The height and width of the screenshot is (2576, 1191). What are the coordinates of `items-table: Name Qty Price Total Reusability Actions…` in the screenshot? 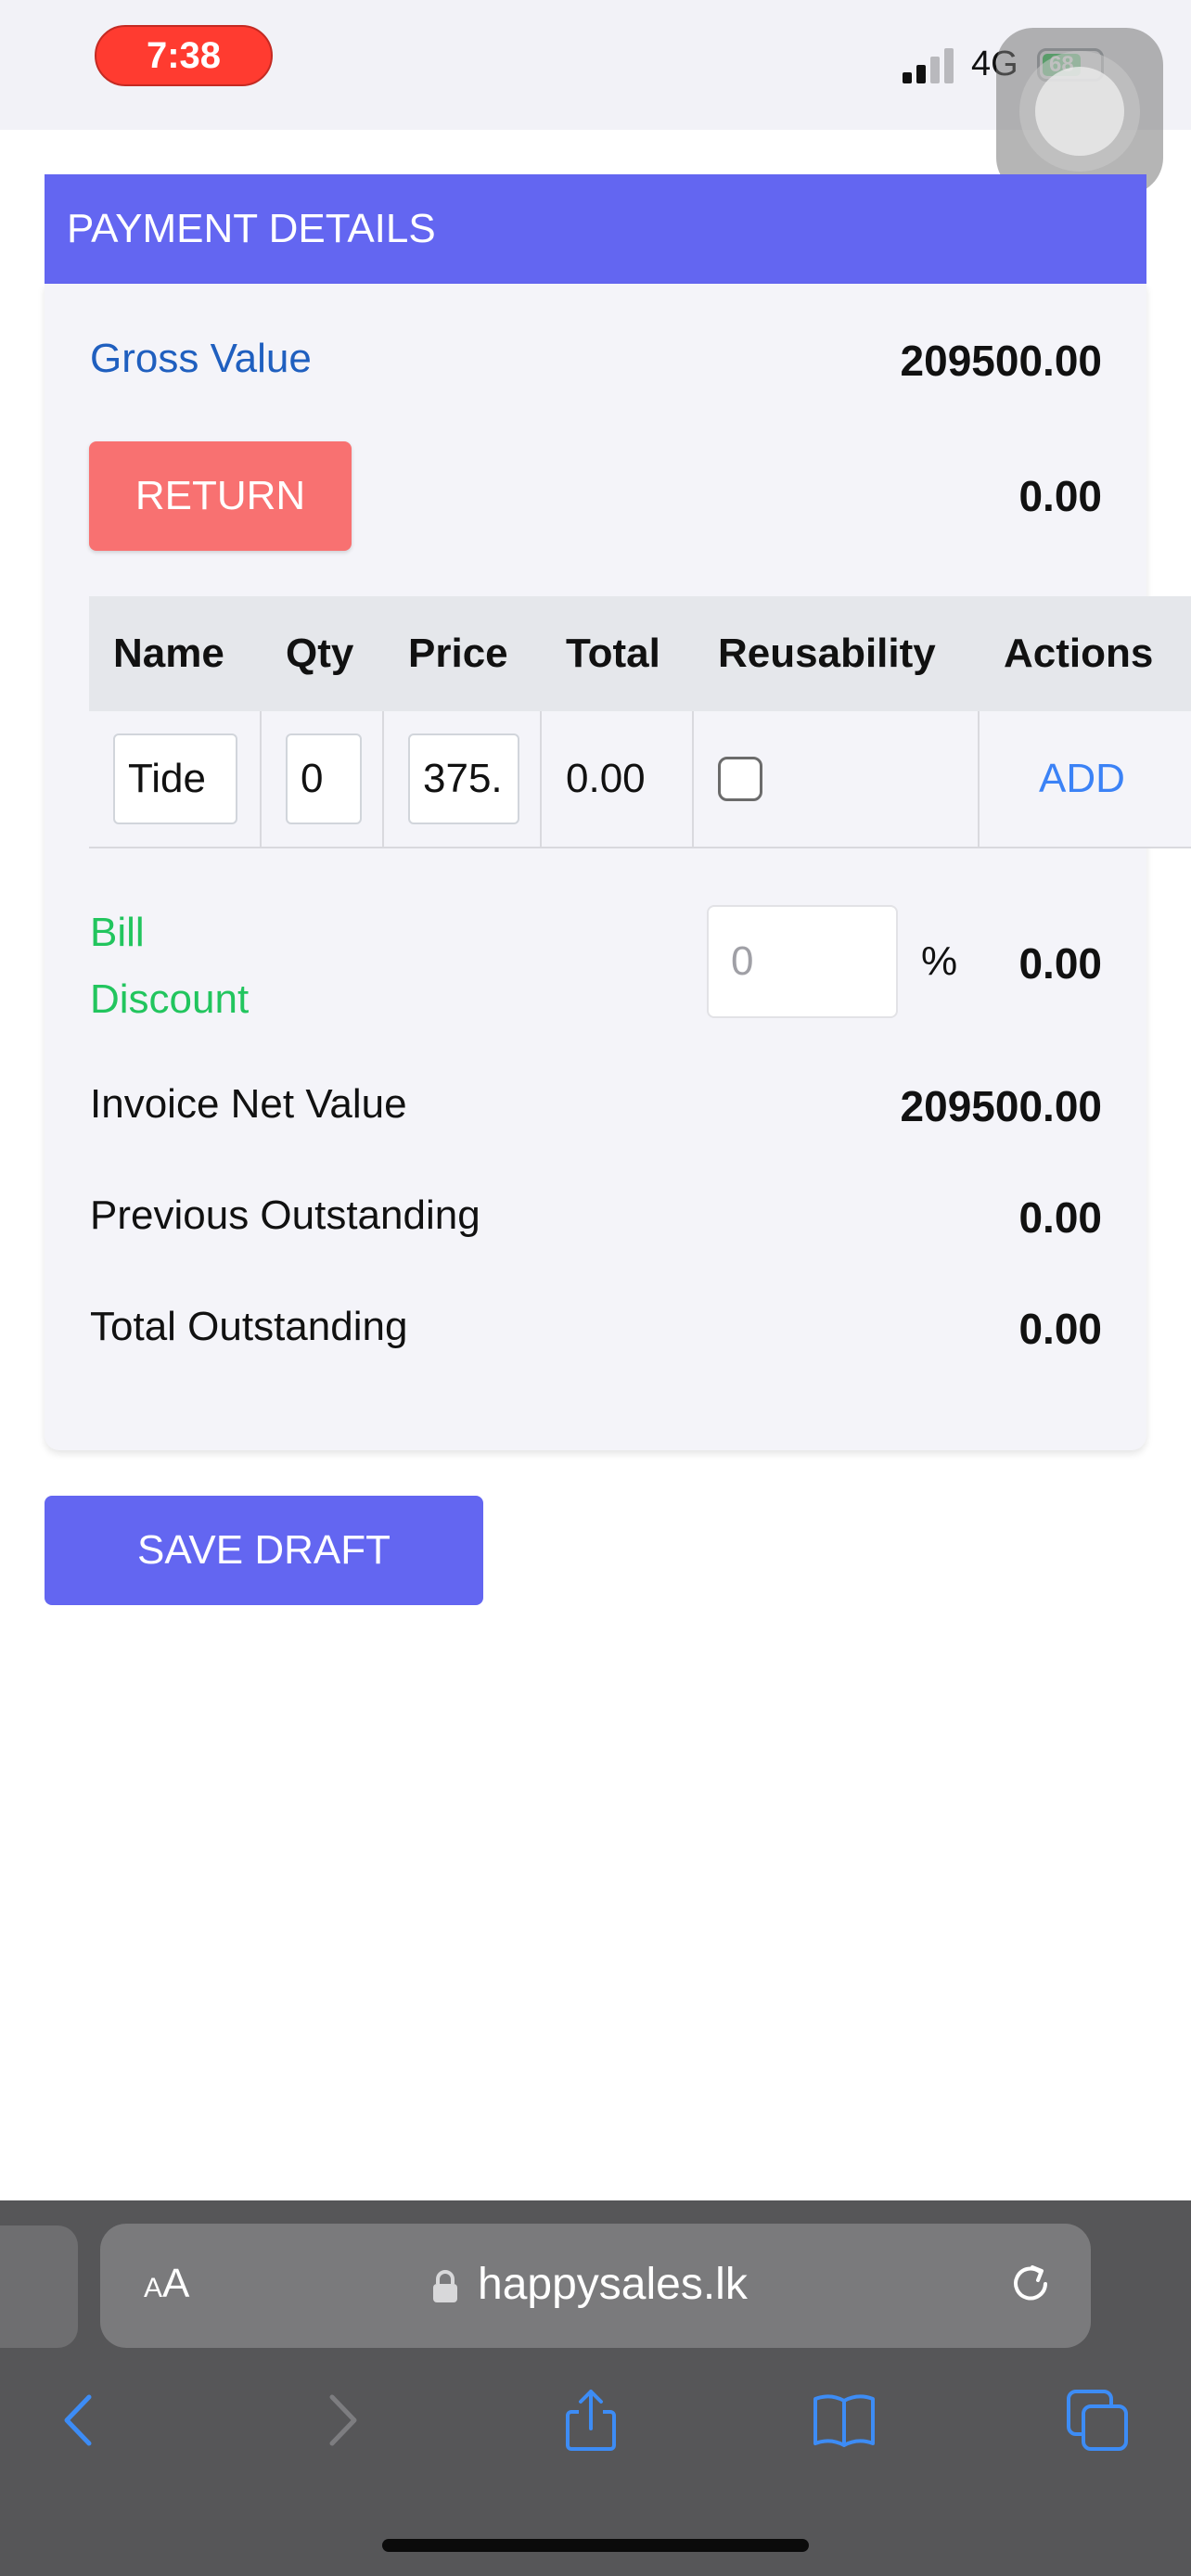 It's located at (640, 722).